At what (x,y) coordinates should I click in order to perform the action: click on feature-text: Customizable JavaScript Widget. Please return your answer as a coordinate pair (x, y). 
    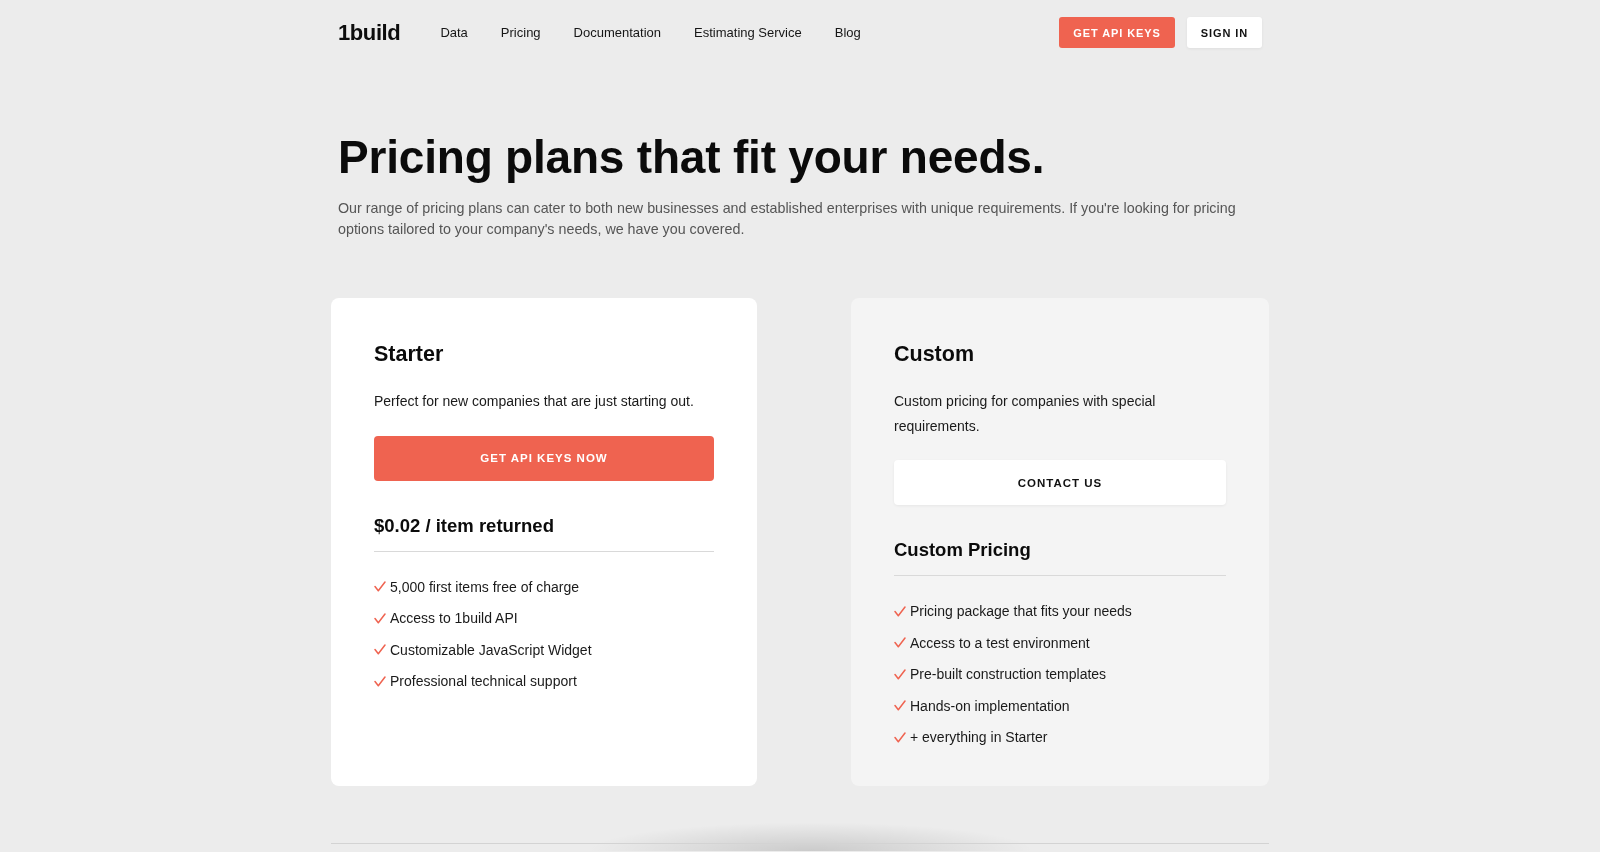
    Looking at the image, I should click on (491, 650).